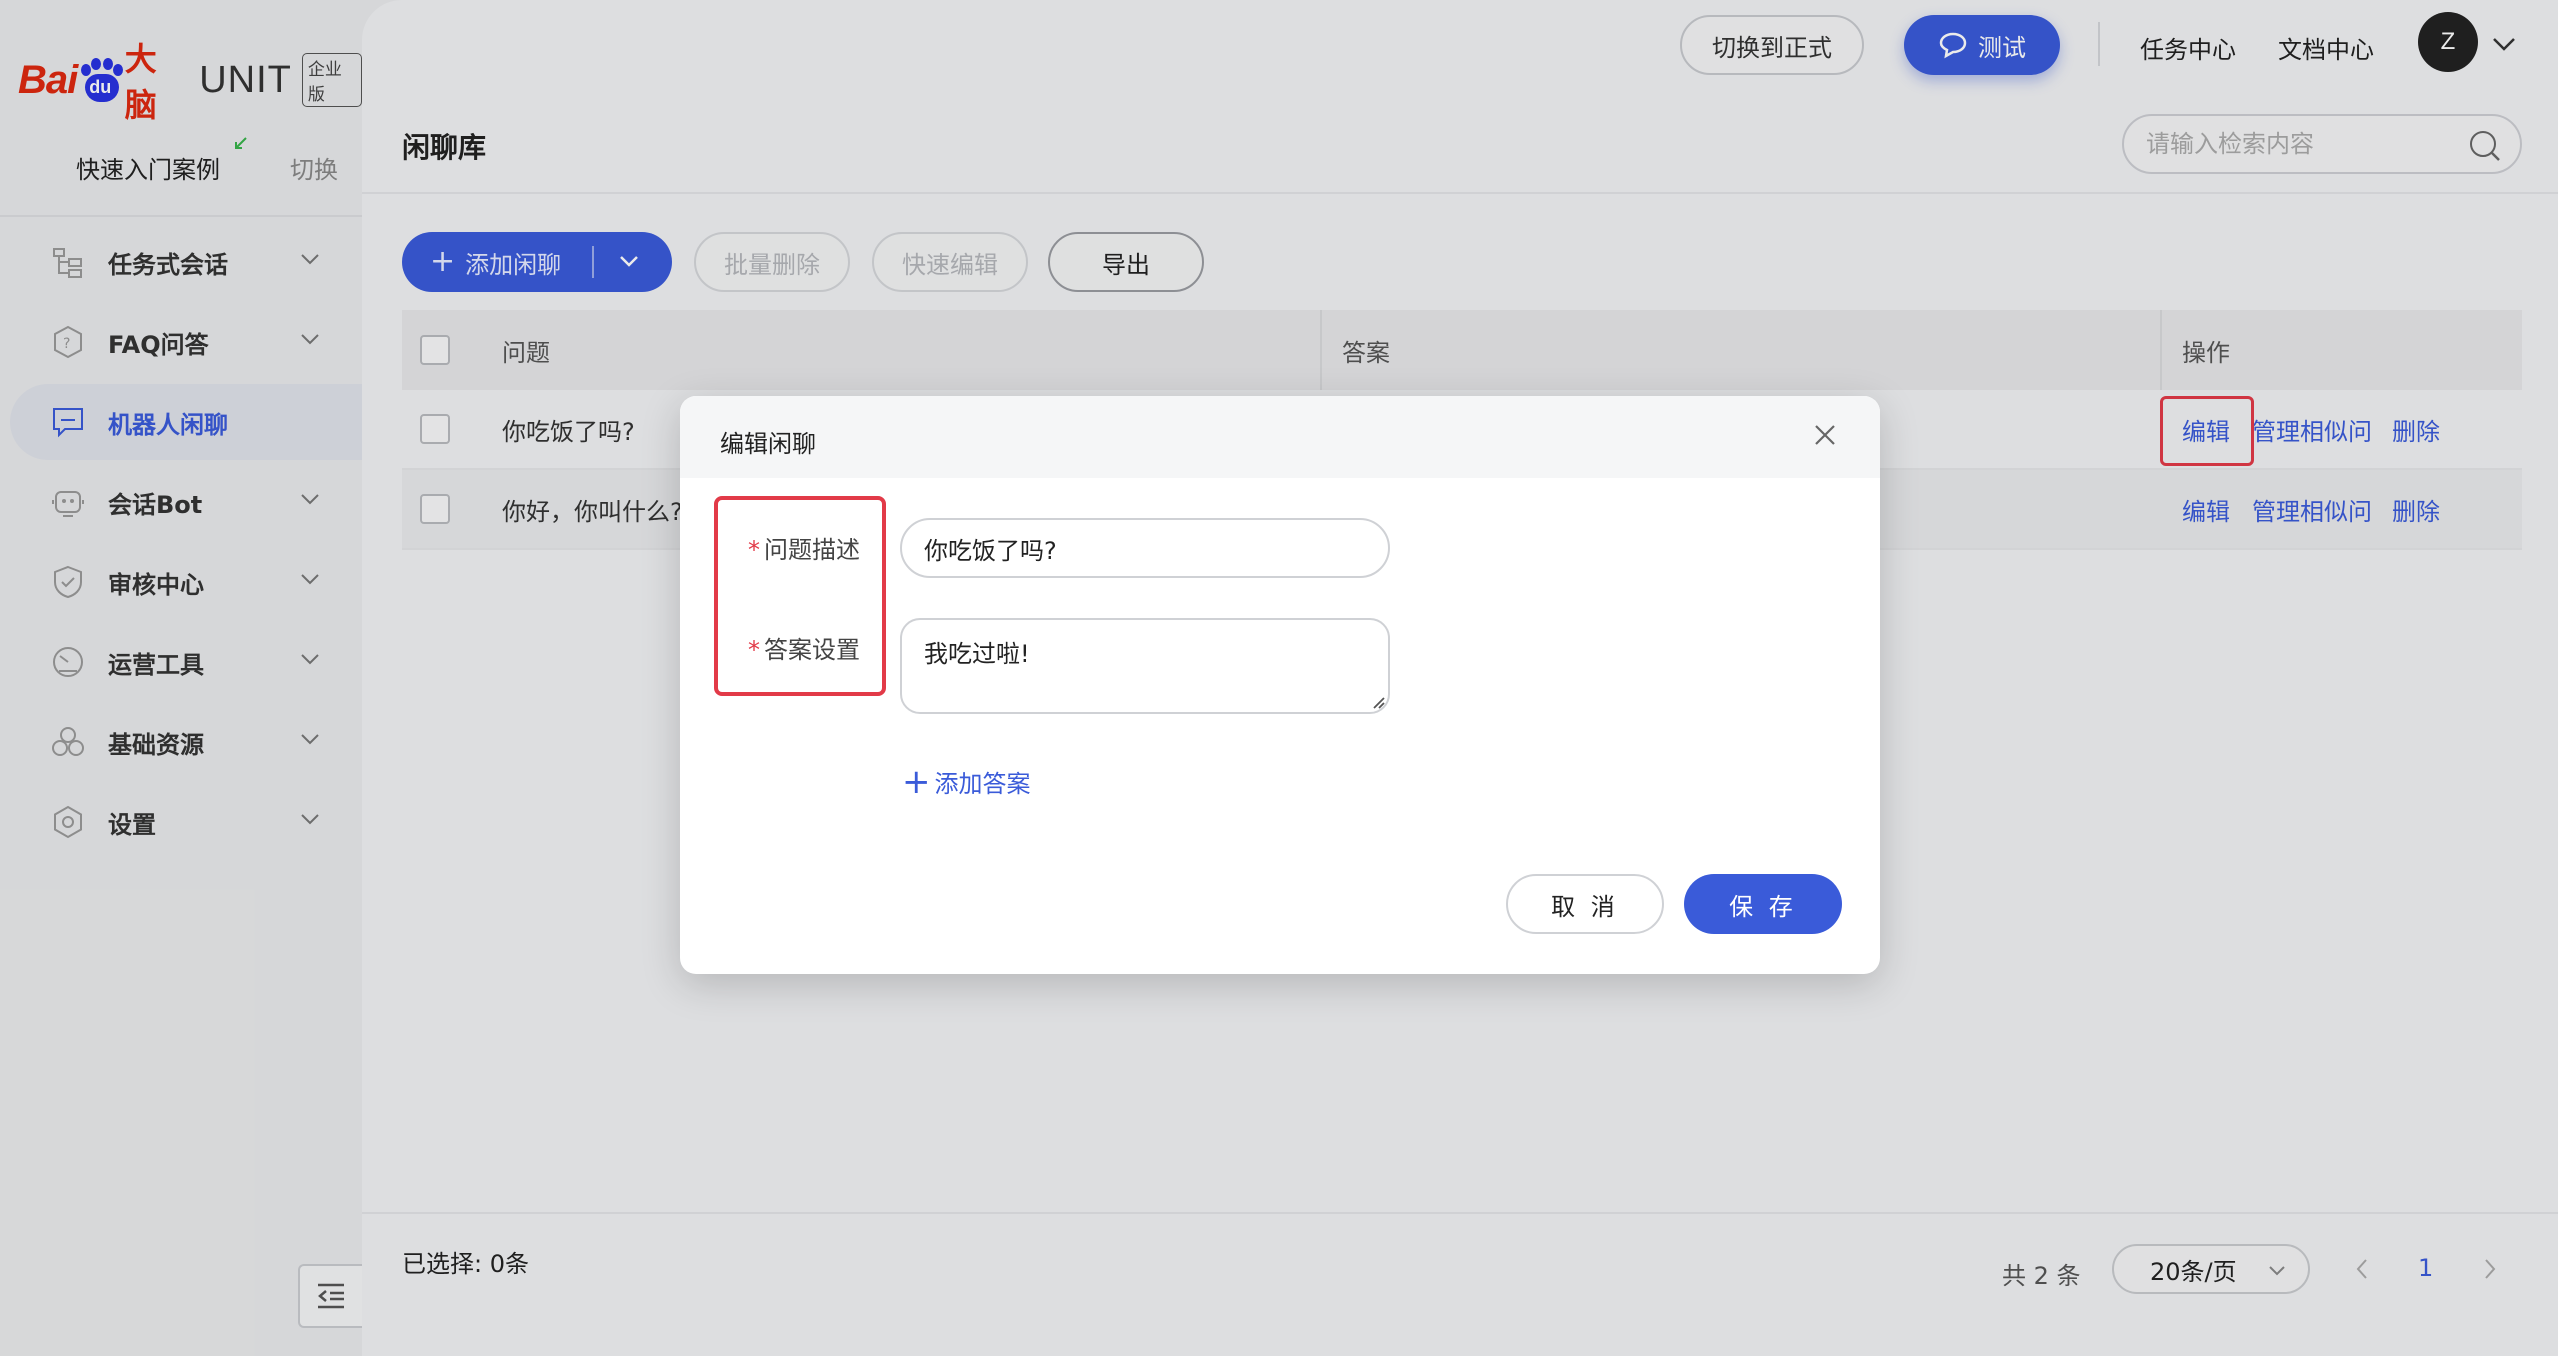 The image size is (2558, 1356). Describe the element at coordinates (1145, 548) in the screenshot. I see `question-input` at that location.